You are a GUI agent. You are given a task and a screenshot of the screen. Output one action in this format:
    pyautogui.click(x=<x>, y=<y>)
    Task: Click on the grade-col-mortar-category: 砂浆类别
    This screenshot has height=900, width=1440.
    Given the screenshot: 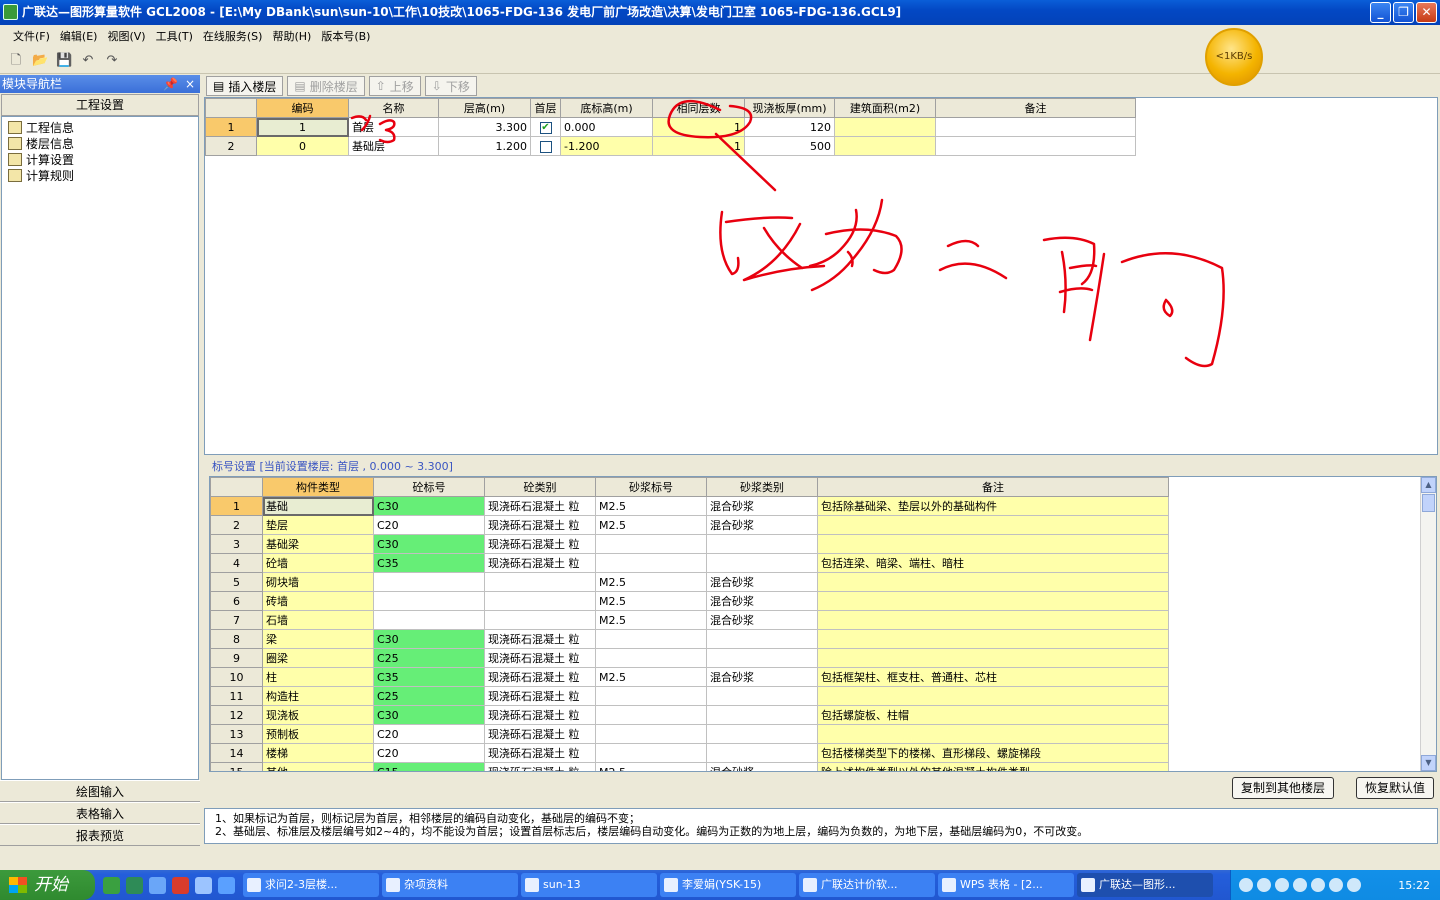 What is the action you would take?
    pyautogui.click(x=762, y=487)
    